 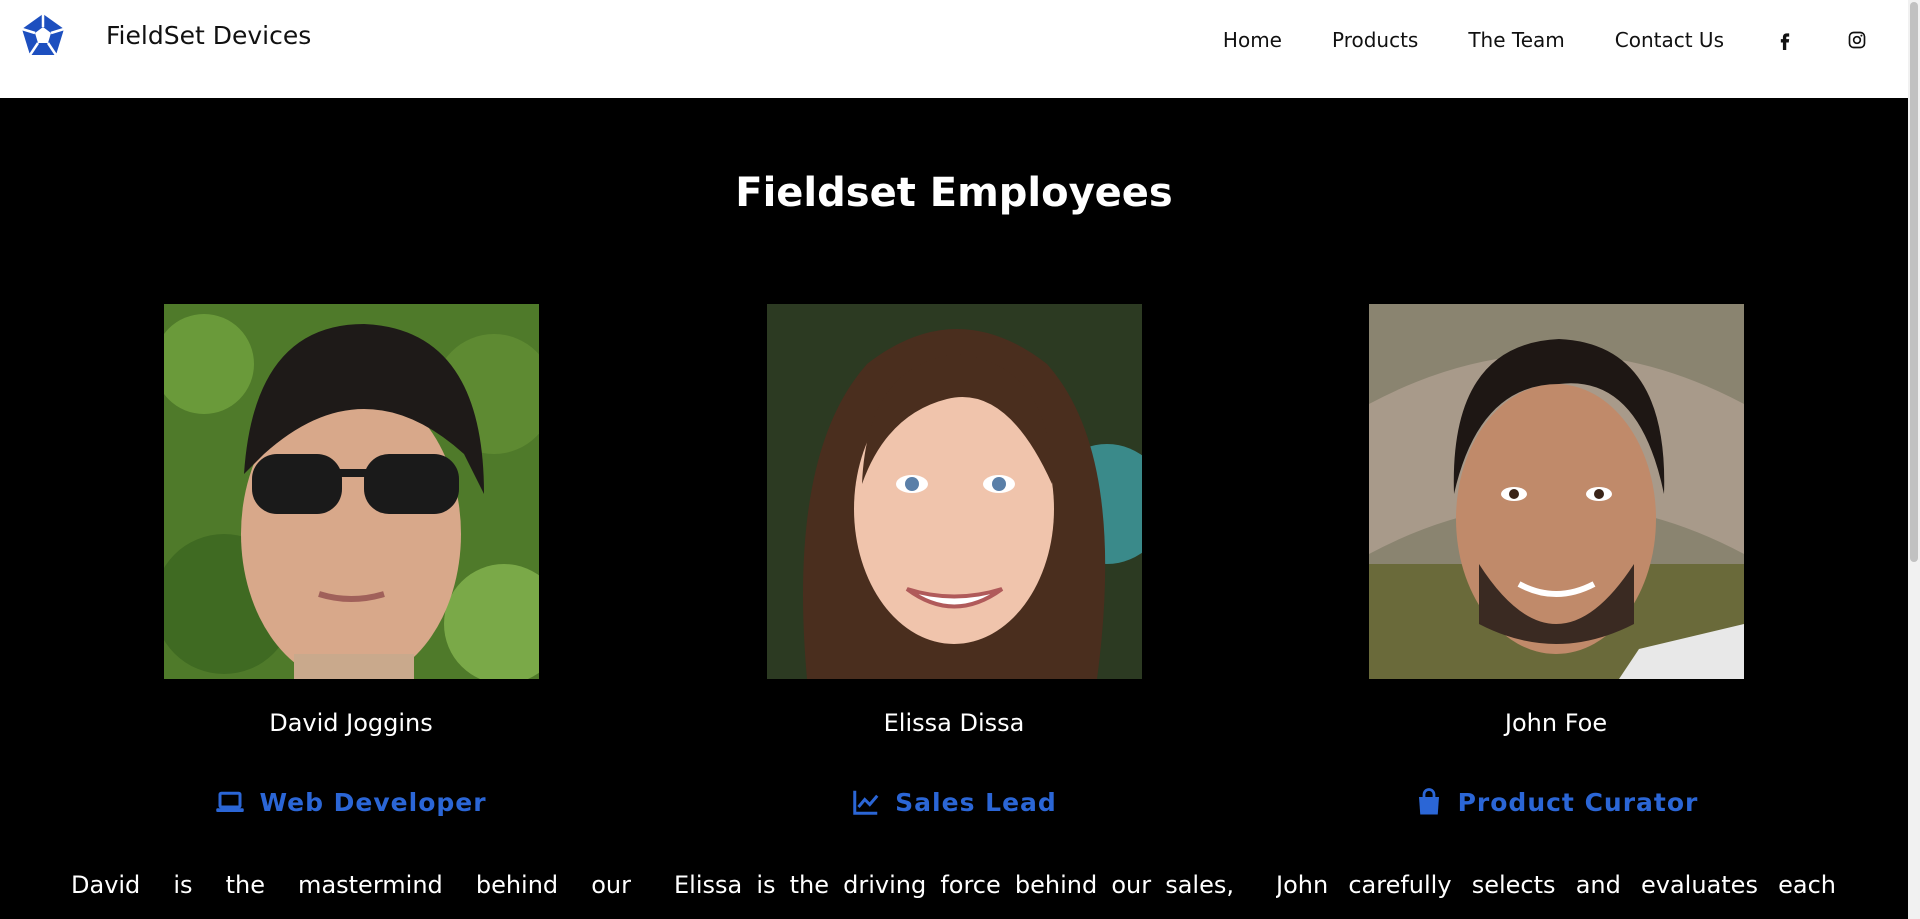 I want to click on nav-contact-us: Contact Us, so click(x=1669, y=40).